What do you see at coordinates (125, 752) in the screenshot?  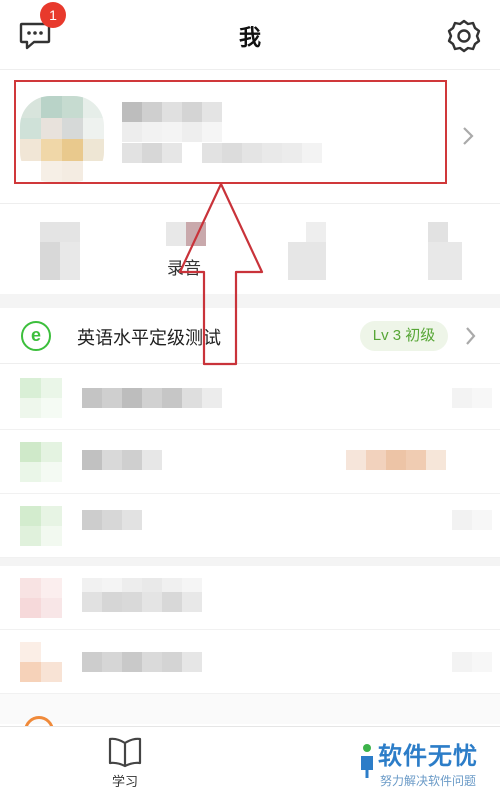 I see `book-icon` at bounding box center [125, 752].